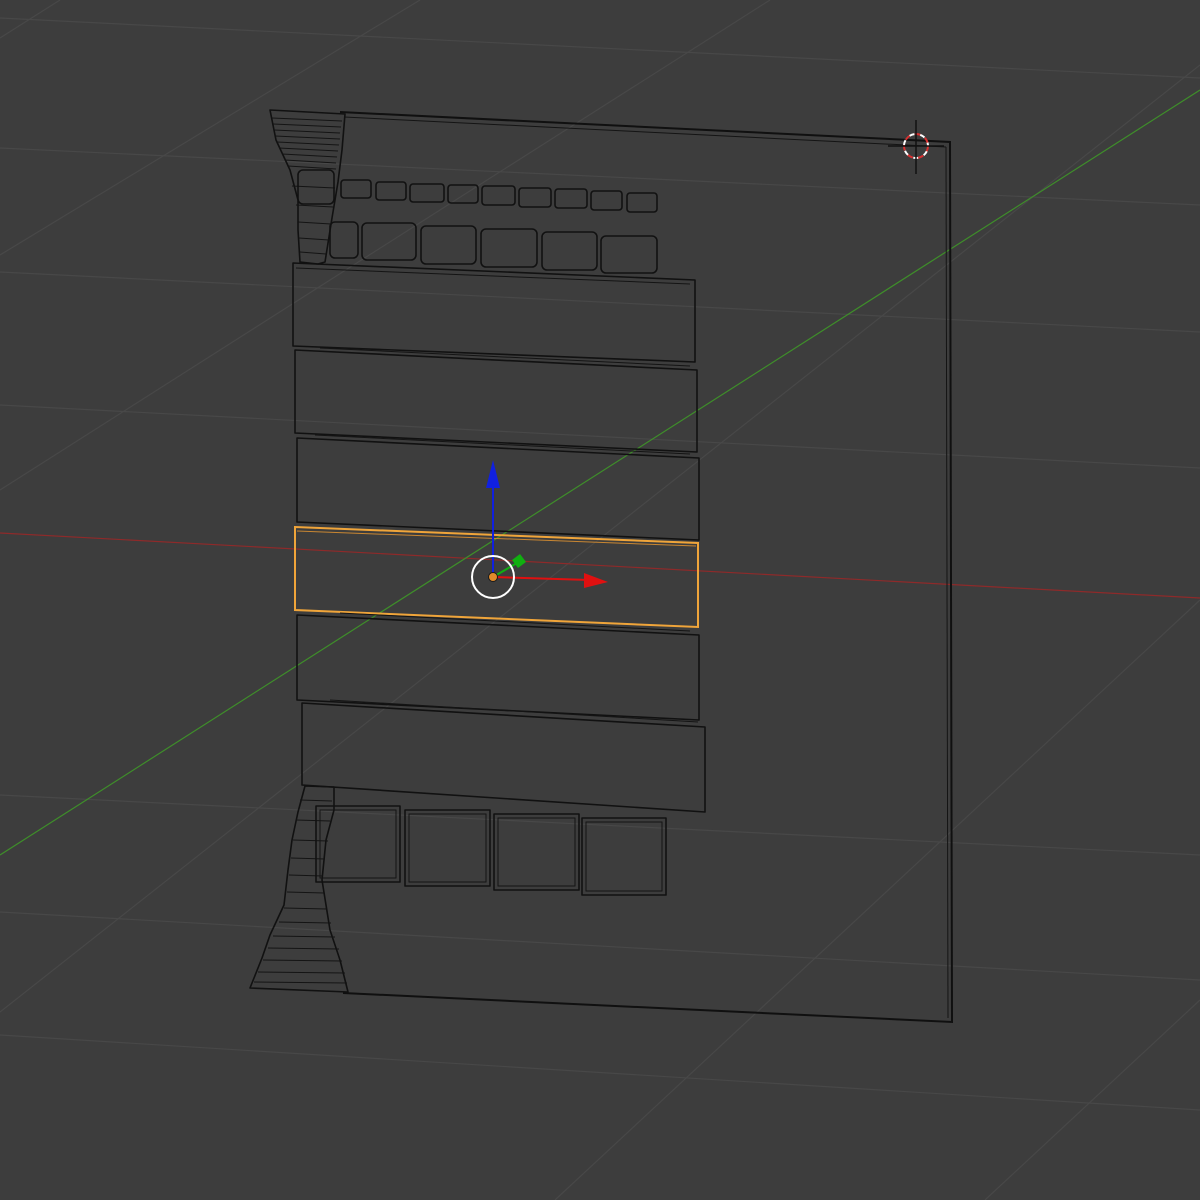 The image size is (1200, 1200). Describe the element at coordinates (493, 247) in the screenshot. I see `medium-tile-row` at that location.